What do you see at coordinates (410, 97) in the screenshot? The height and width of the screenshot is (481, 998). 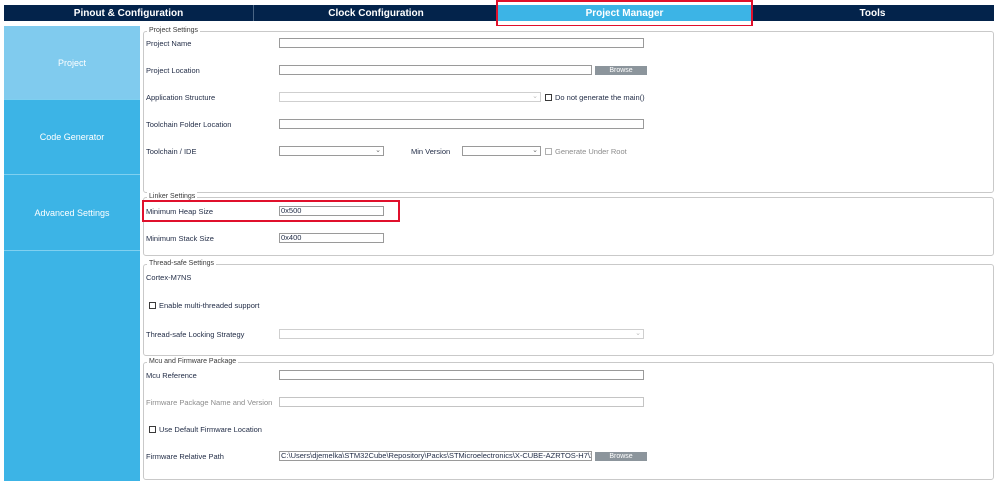 I see `application-structure-select: ⌄` at bounding box center [410, 97].